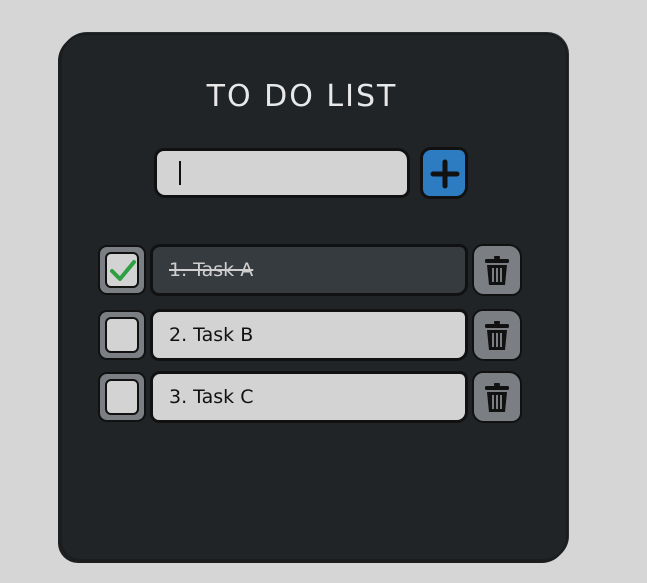 The image size is (647, 583). I want to click on checkmark-icon, so click(123, 270).